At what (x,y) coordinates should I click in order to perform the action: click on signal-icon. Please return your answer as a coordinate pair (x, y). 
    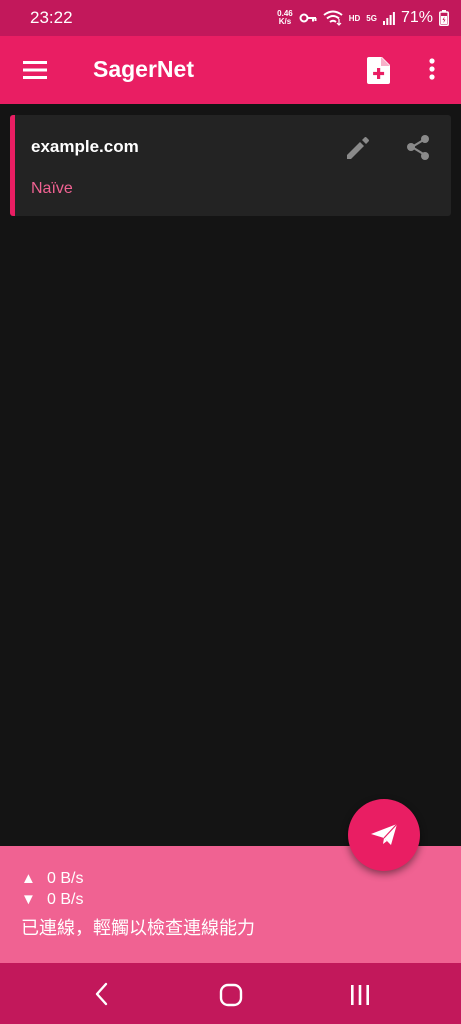
    Looking at the image, I should click on (388, 18).